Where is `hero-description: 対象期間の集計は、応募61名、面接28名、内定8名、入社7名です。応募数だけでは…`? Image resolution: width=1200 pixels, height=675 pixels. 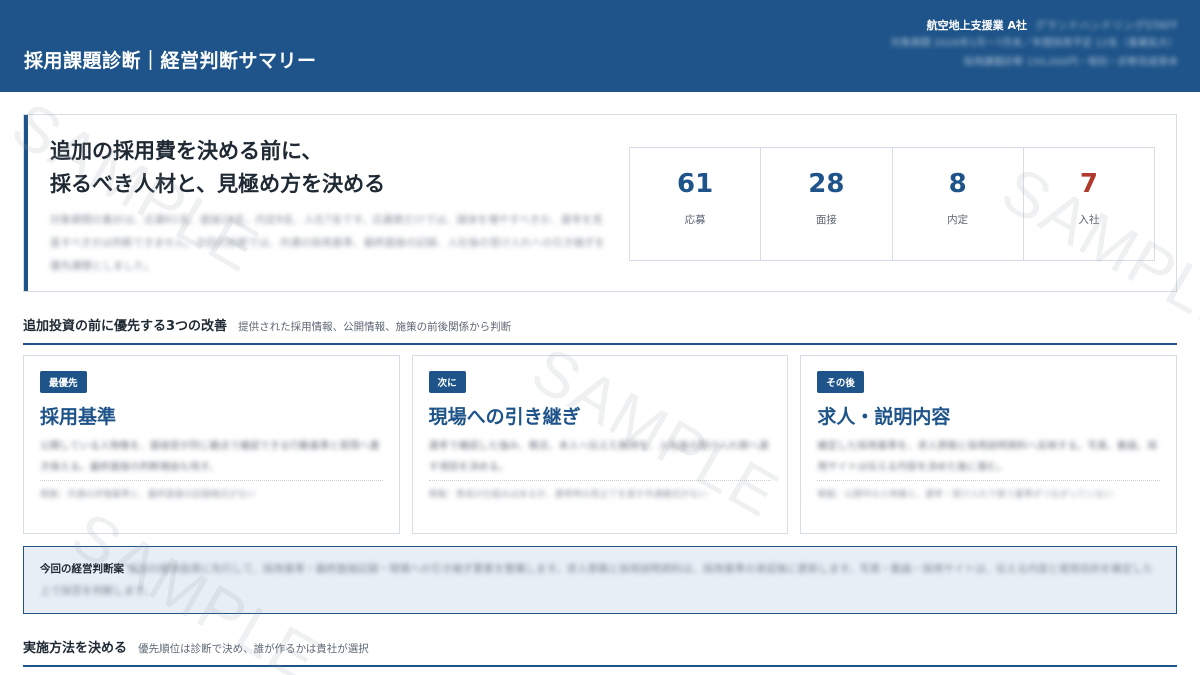
hero-description: 対象期間の集計は、応募61名、面接28名、内定8名、入社7名です。応募数だけでは… is located at coordinates (328, 243).